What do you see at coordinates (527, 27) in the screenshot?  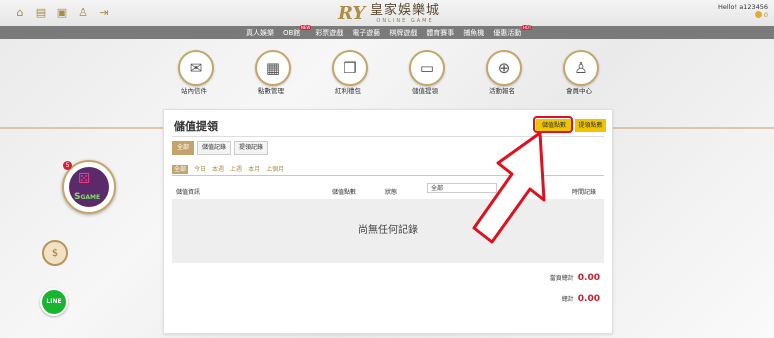 I see `hot-badge: HOT` at bounding box center [527, 27].